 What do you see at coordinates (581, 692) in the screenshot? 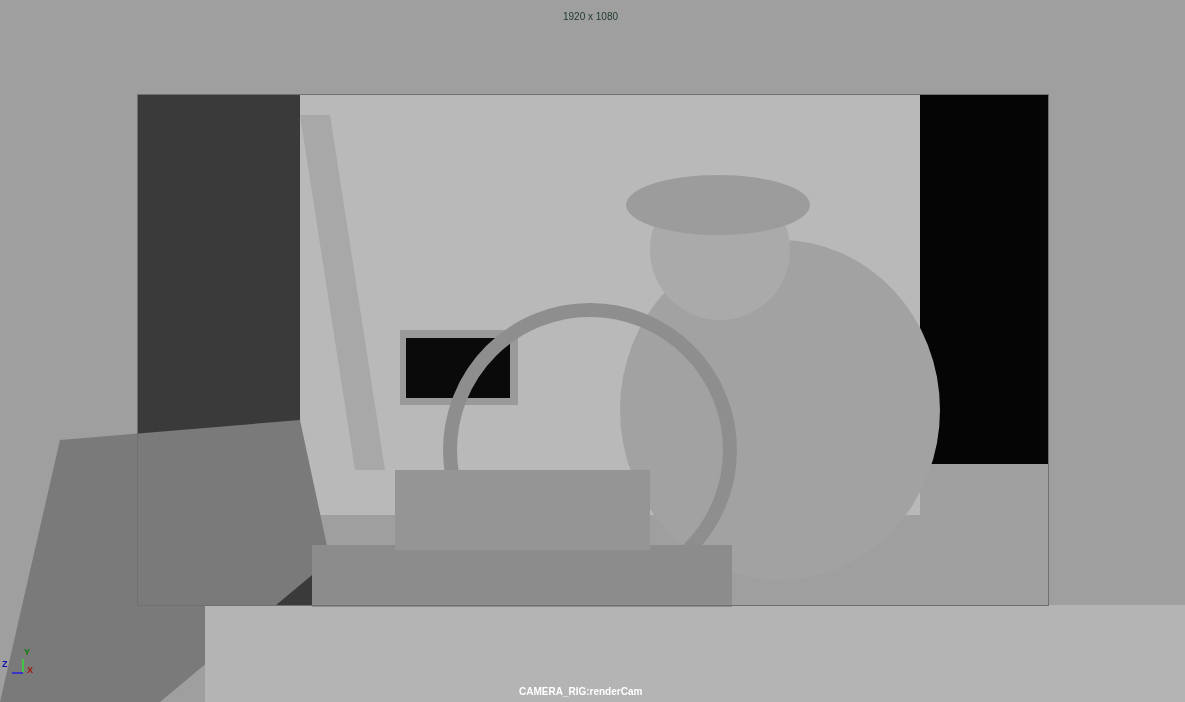
I see `camera-name: CAMERA_RIG:renderCam` at bounding box center [581, 692].